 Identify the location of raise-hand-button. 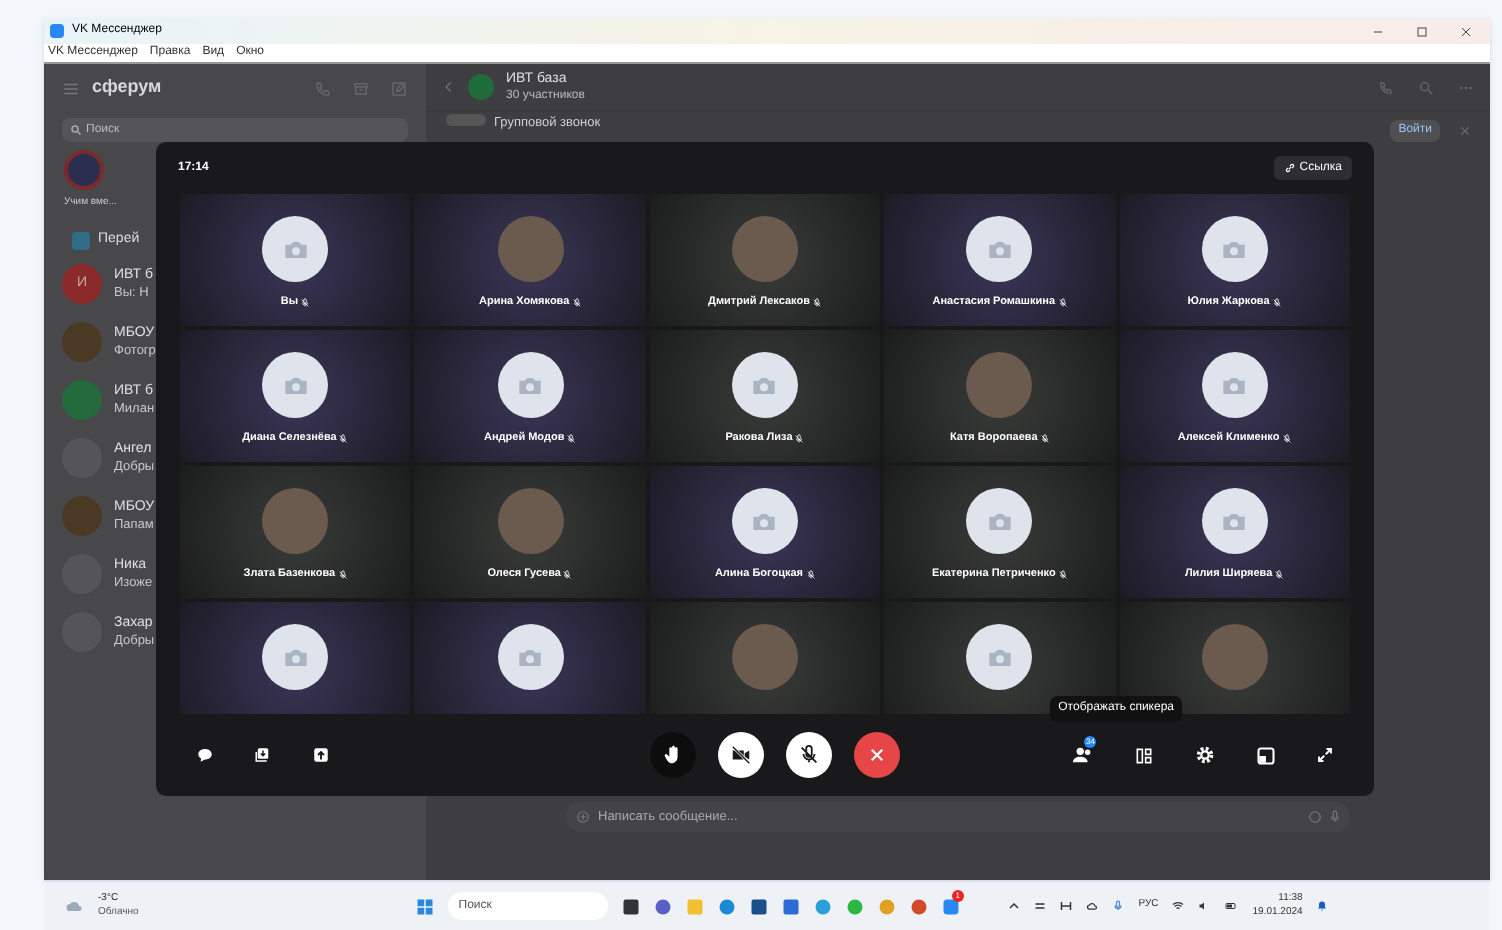
(672, 755).